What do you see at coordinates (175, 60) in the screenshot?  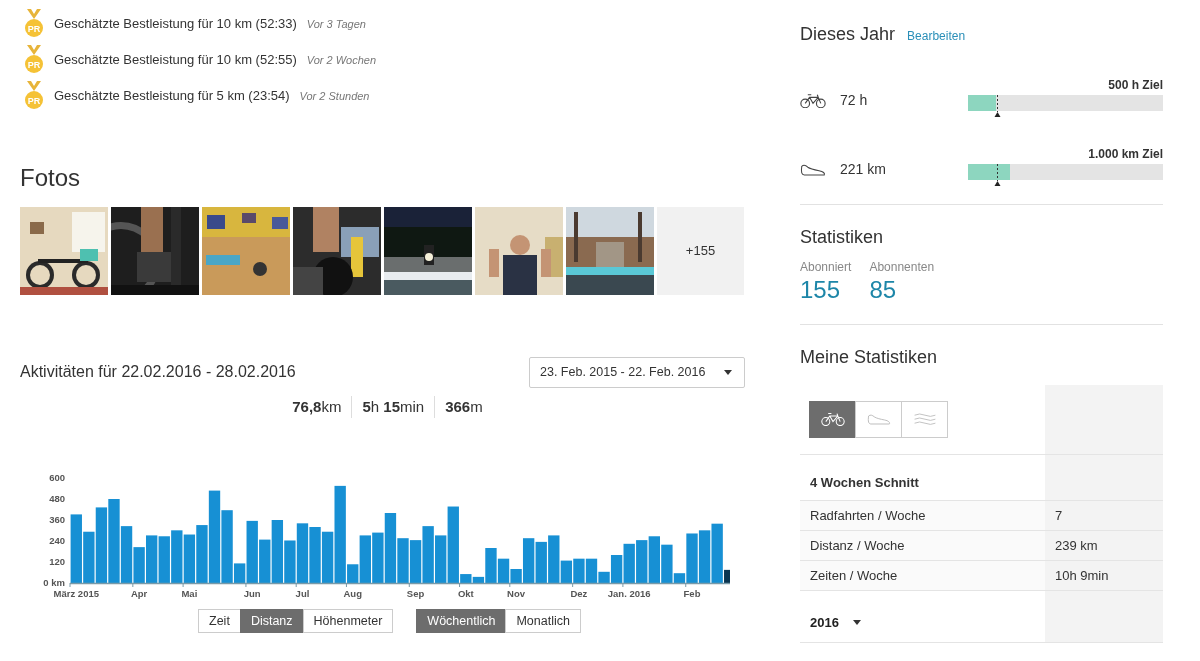 I see `record-text: Geschätzte Bestleistung für 10 km (52:55)` at bounding box center [175, 60].